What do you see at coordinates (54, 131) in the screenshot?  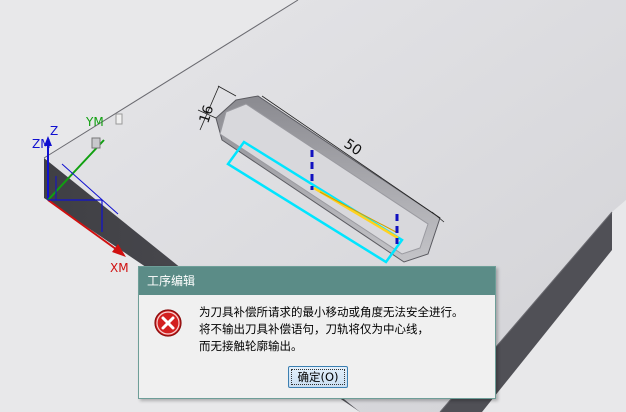 I see `z-axis-label: Z` at bounding box center [54, 131].